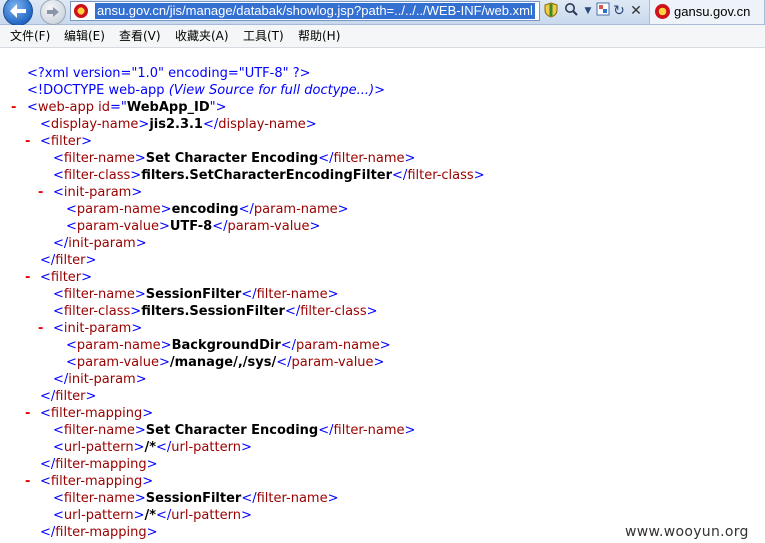  What do you see at coordinates (687, 532) in the screenshot?
I see `watermark: www.wooyun.org` at bounding box center [687, 532].